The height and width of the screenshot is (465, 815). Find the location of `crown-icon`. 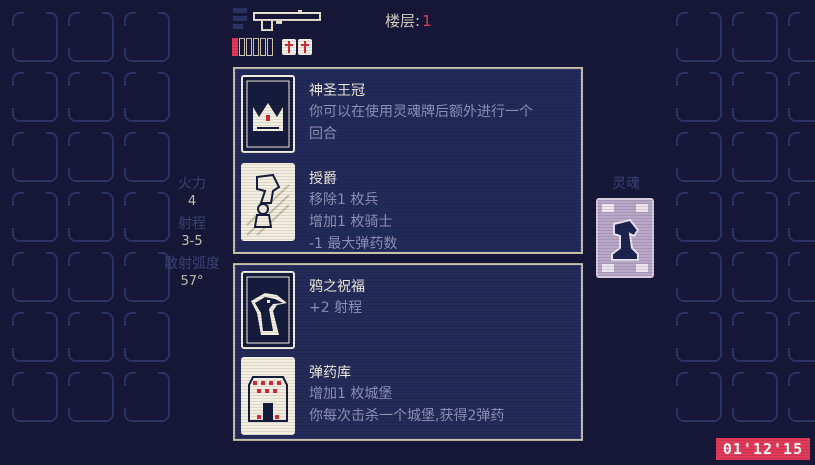

crown-icon is located at coordinates (268, 114).